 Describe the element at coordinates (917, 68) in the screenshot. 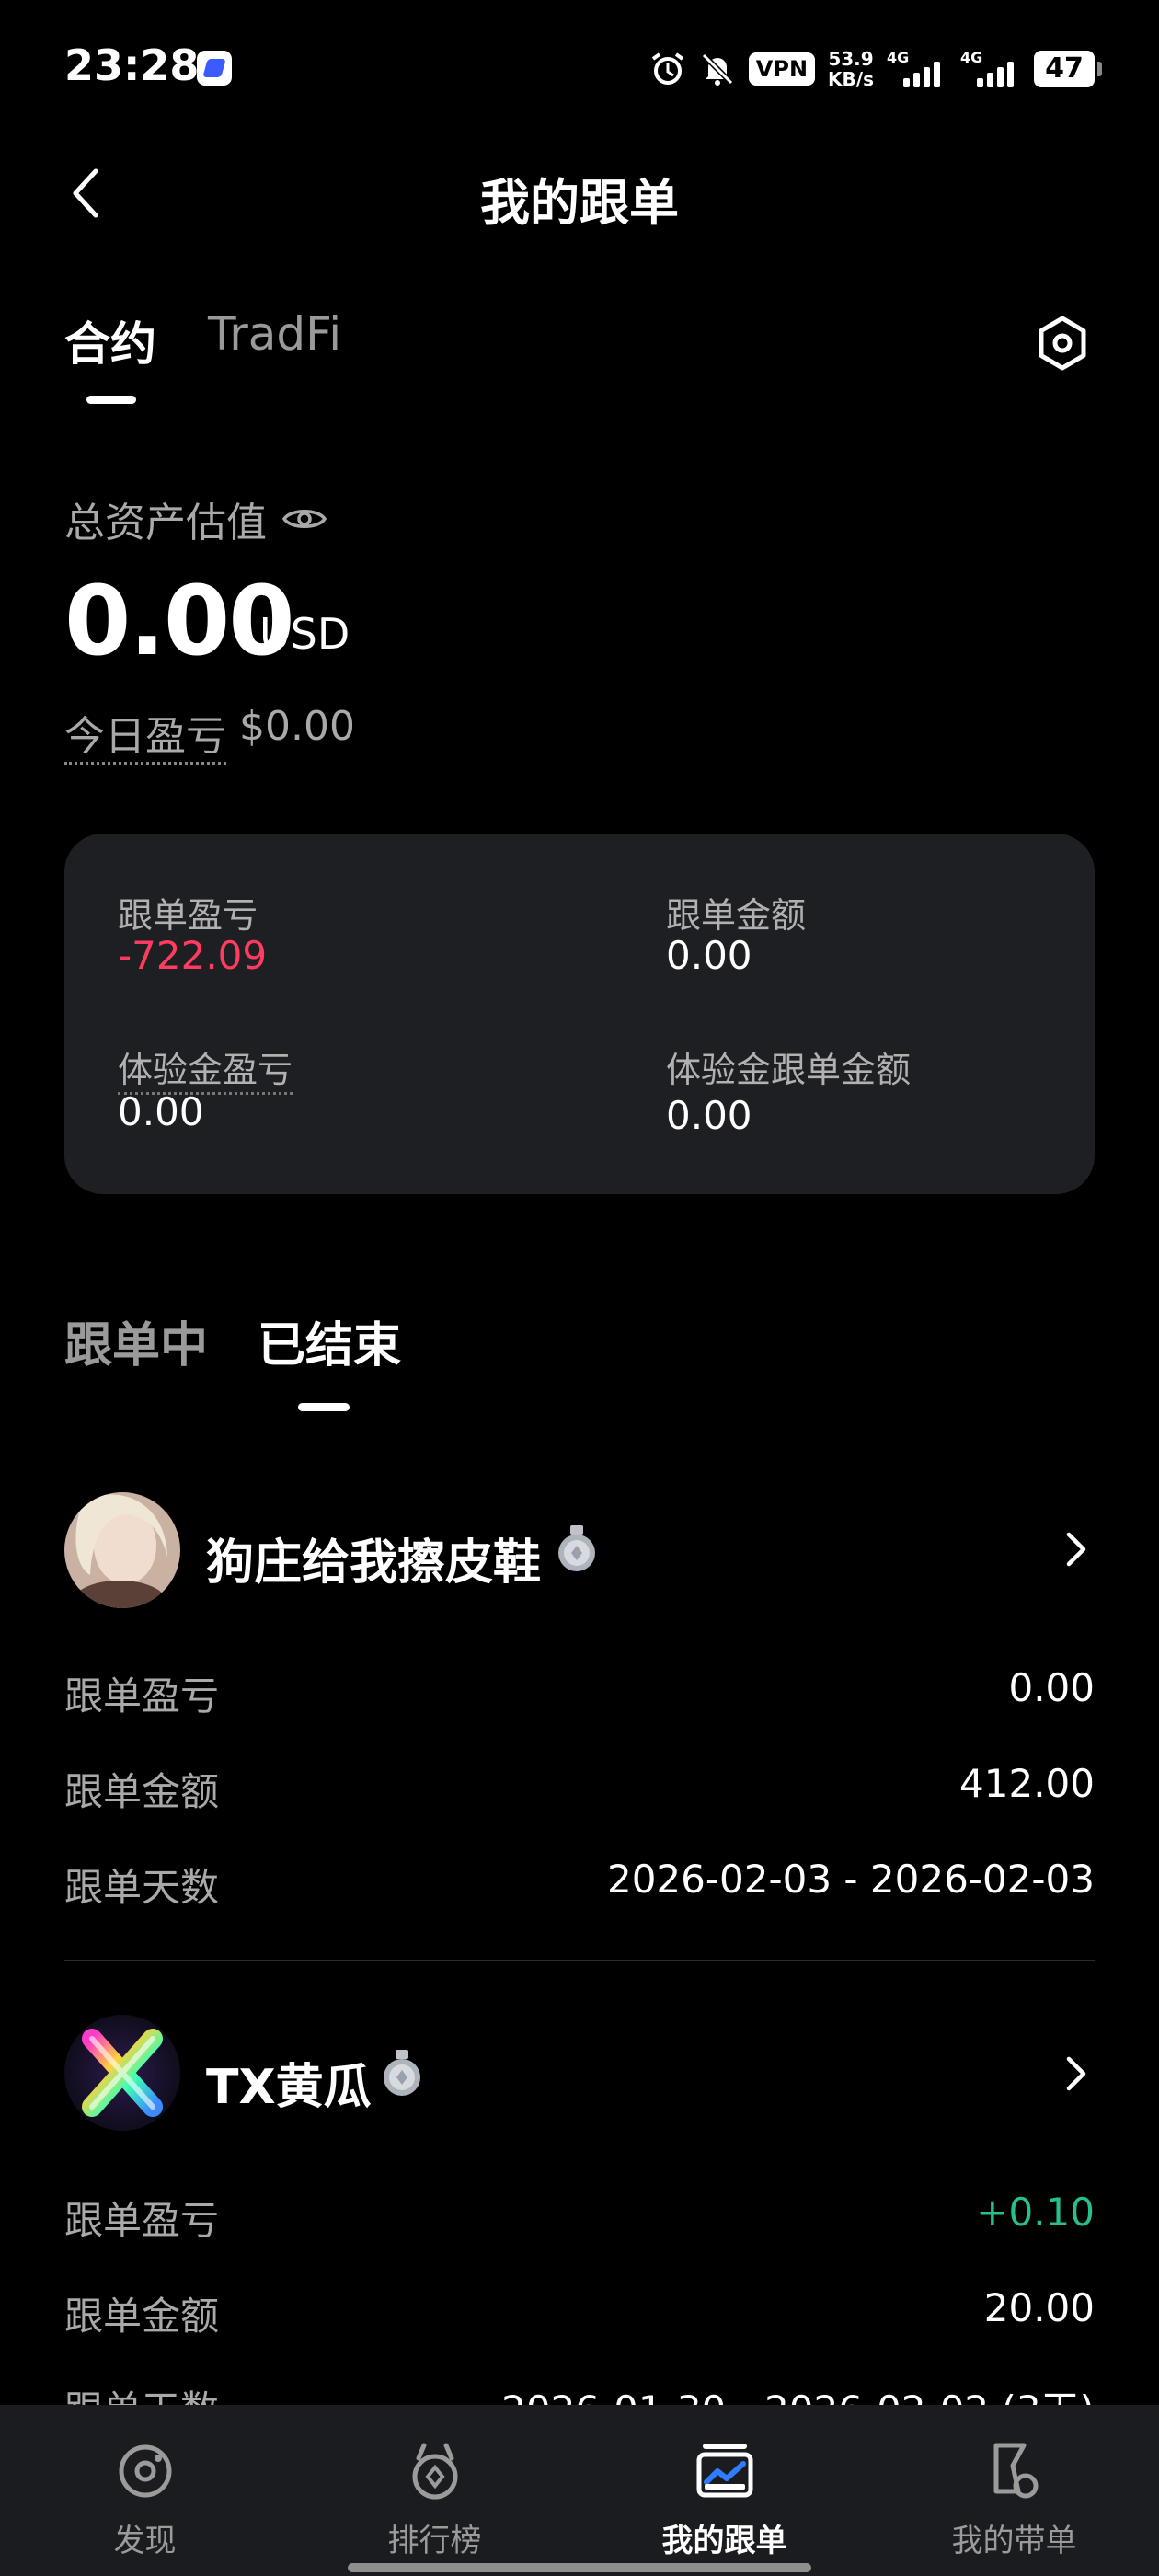

I see `signal-icon: 4G` at that location.